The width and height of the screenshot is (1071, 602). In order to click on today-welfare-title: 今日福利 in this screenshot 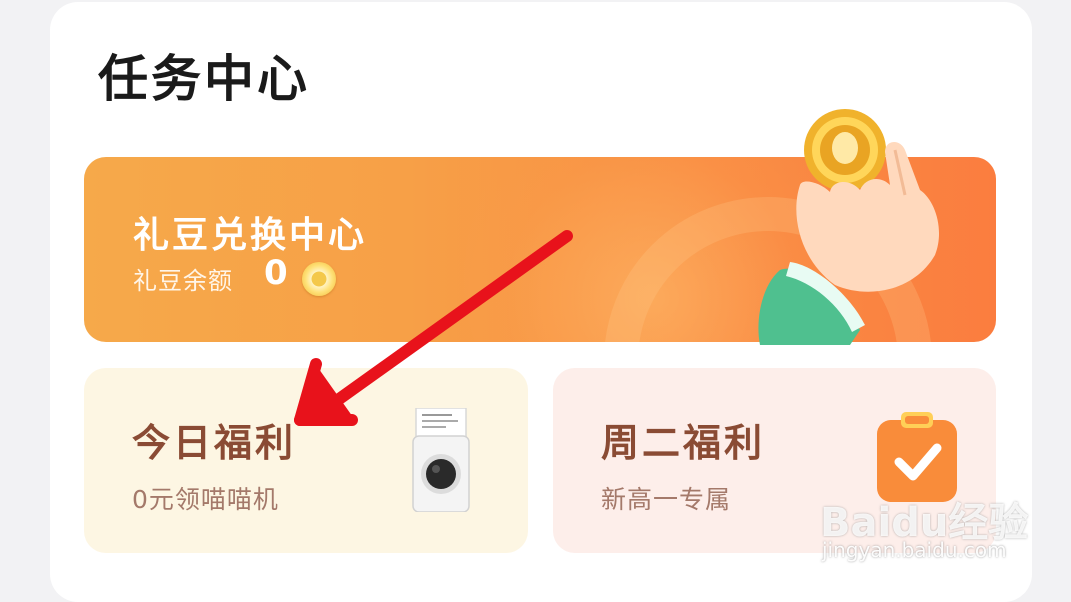, I will do `click(214, 443)`.